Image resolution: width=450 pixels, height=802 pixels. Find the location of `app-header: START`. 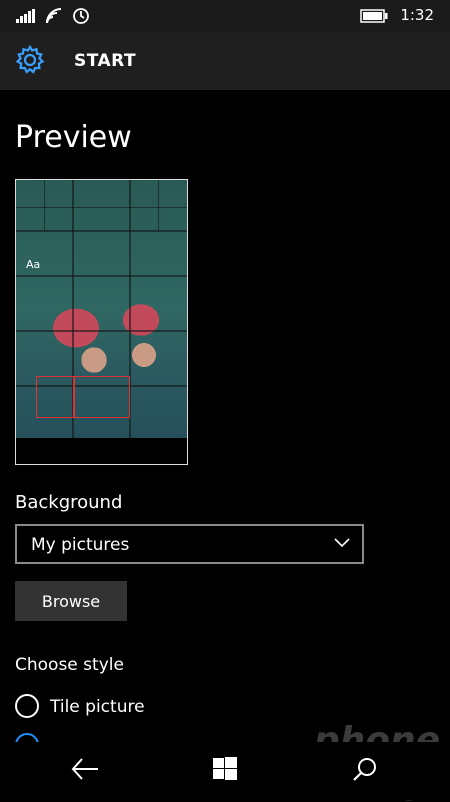

app-header: START is located at coordinates (225, 61).